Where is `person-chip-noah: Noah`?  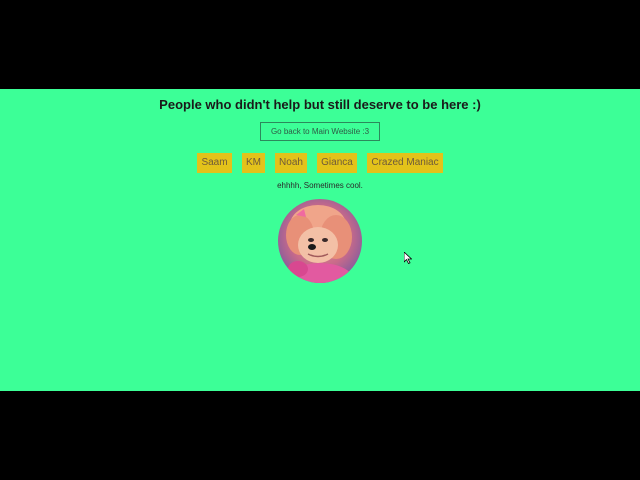
person-chip-noah: Noah is located at coordinates (291, 163).